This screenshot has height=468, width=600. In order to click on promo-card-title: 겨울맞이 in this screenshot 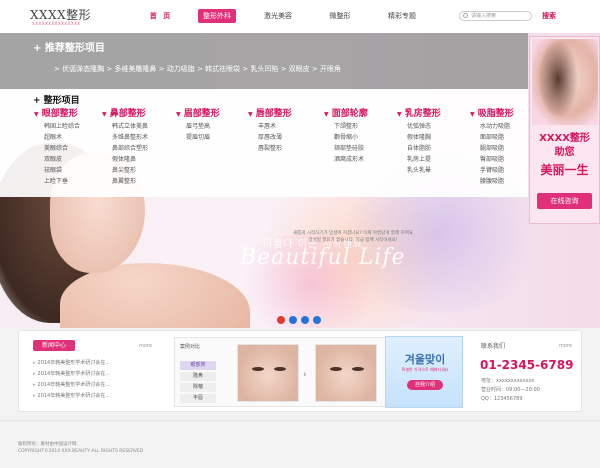, I will do `click(425, 359)`.